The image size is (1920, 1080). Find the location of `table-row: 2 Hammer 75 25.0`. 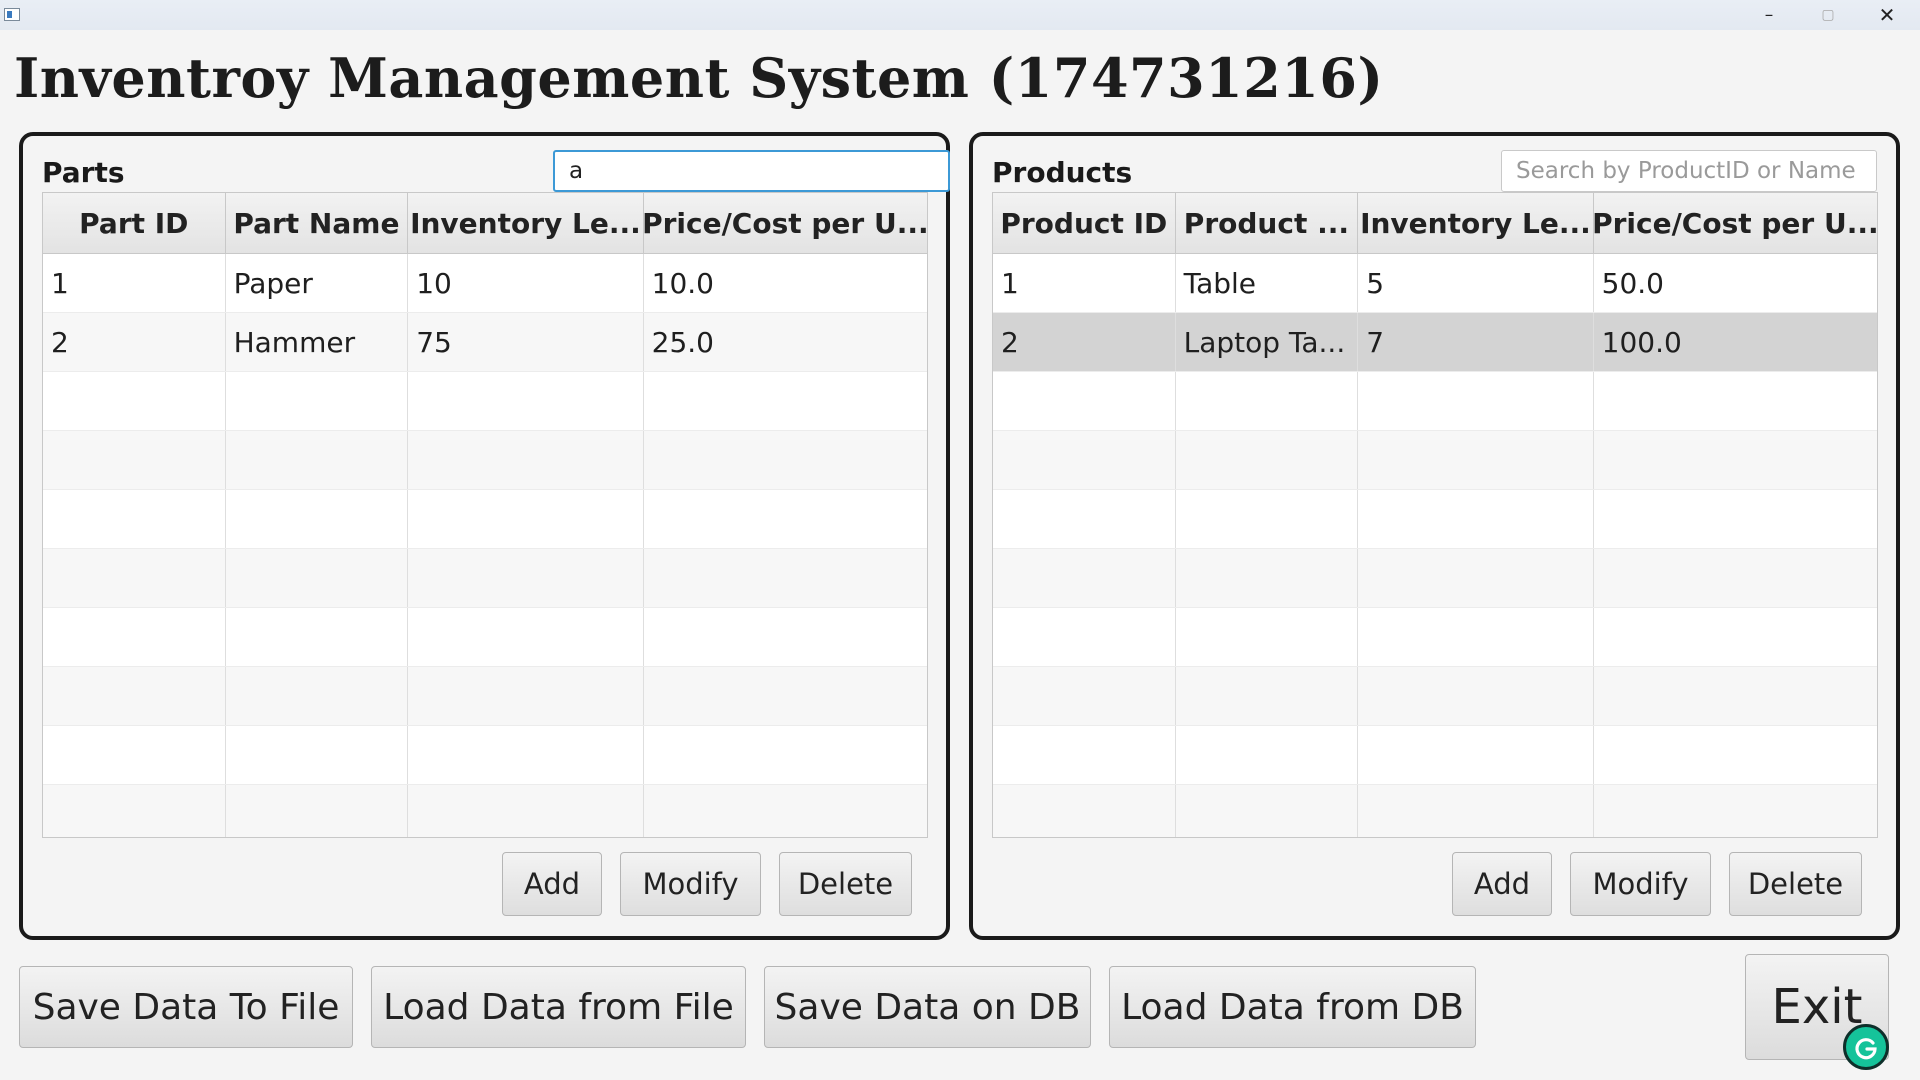

table-row: 2 Hammer 75 25.0 is located at coordinates (485, 342).